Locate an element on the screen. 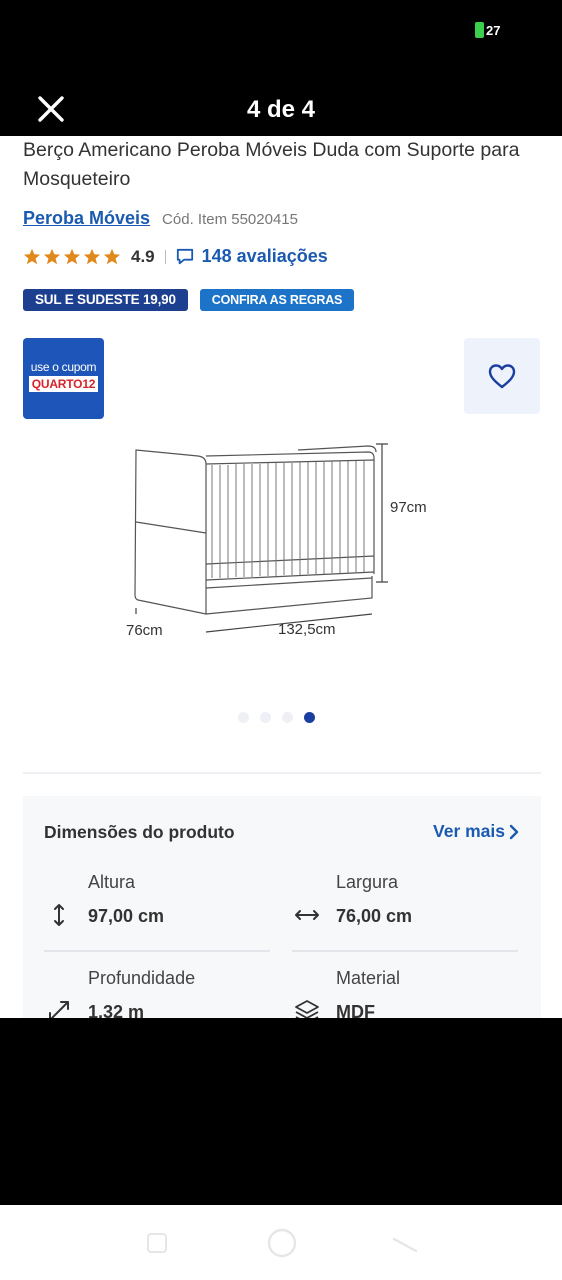  back-button is located at coordinates (405, 1247).